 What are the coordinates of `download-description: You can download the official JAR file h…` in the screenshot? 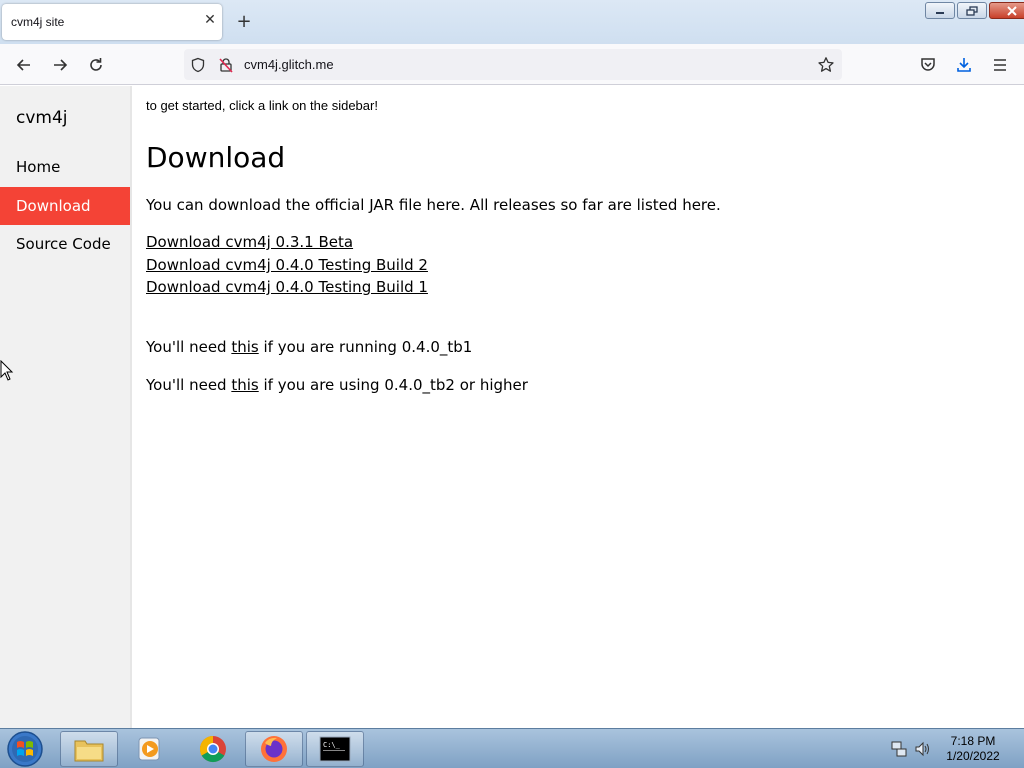 It's located at (433, 205).